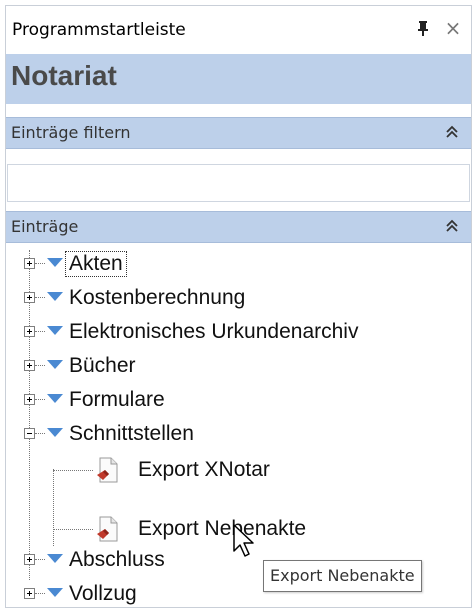  What do you see at coordinates (204, 470) in the screenshot?
I see `tree-child-label: Export XNotar` at bounding box center [204, 470].